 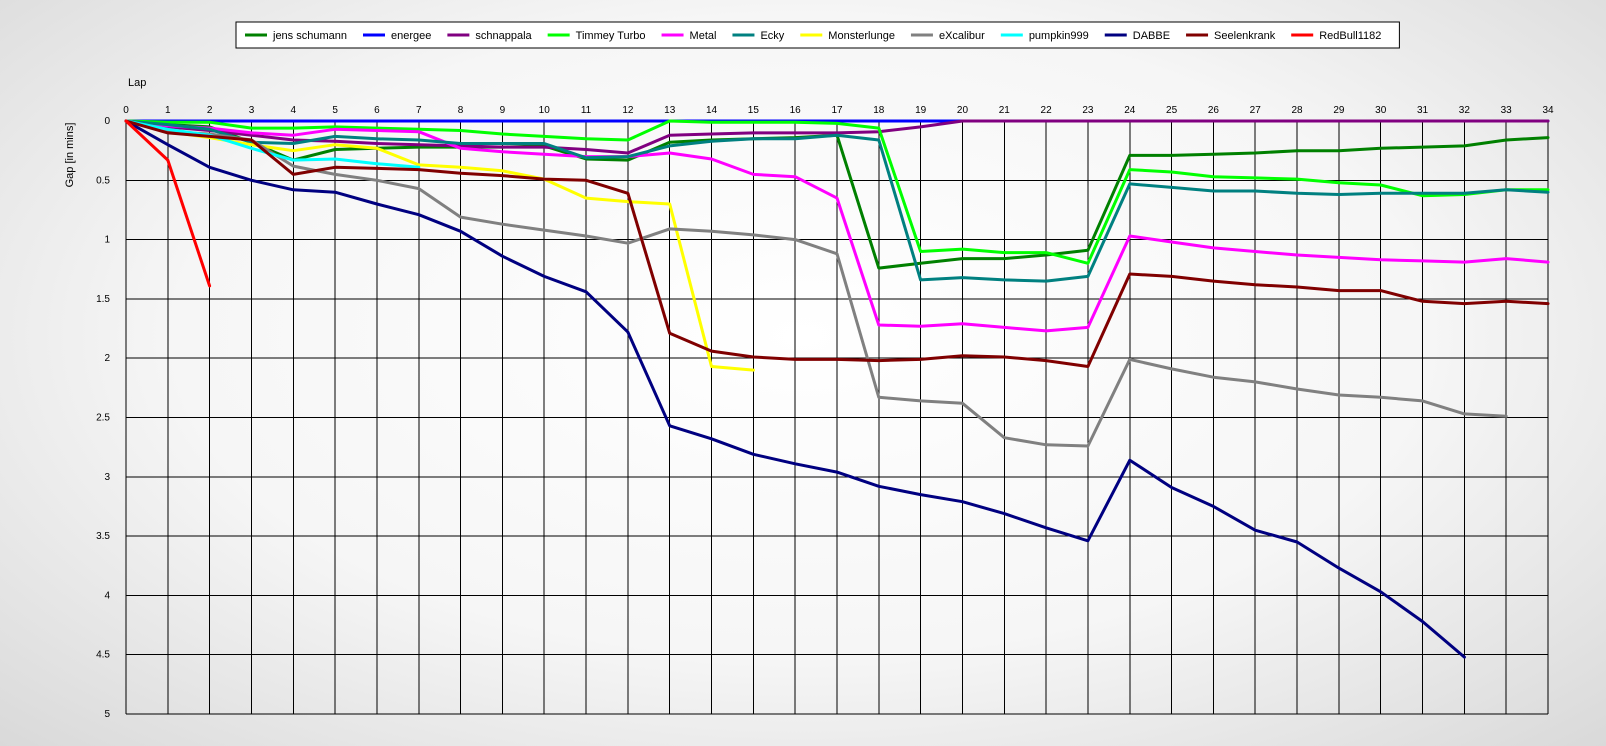 What do you see at coordinates (103, 299) in the screenshot?
I see `y-tick-label: 1.5` at bounding box center [103, 299].